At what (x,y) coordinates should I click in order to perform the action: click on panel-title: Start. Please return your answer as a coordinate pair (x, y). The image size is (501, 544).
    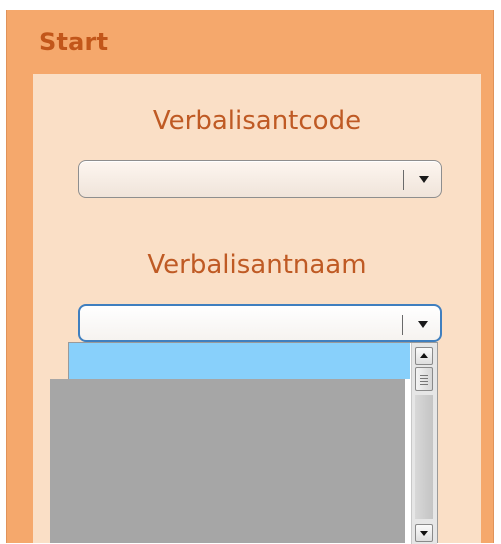
    Looking at the image, I should click on (74, 42).